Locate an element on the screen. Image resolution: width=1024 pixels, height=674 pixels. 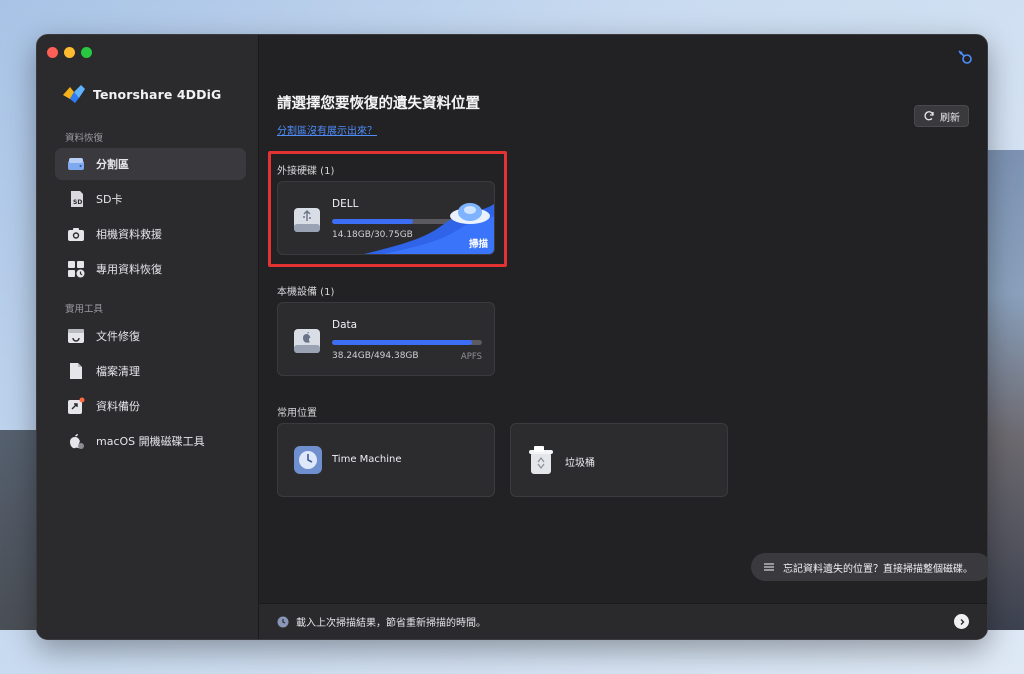
sidebar-item-backup: 資料備份 is located at coordinates (150, 406).